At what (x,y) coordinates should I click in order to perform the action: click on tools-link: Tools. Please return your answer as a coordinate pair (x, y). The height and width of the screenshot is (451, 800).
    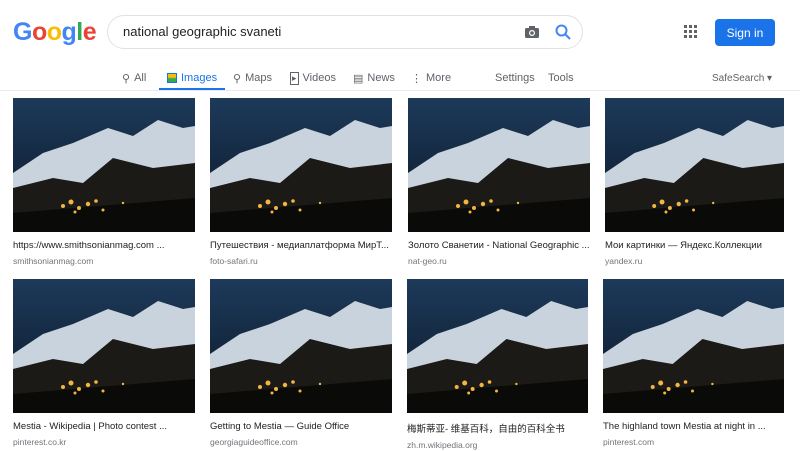
    Looking at the image, I should click on (561, 78).